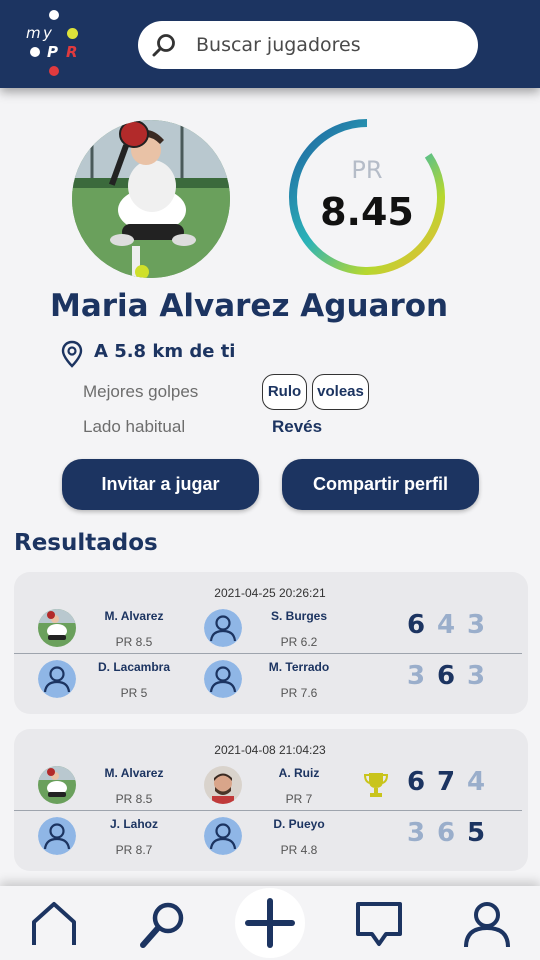  Describe the element at coordinates (33, 33) in the screenshot. I see `logo-letter-m: m` at that location.